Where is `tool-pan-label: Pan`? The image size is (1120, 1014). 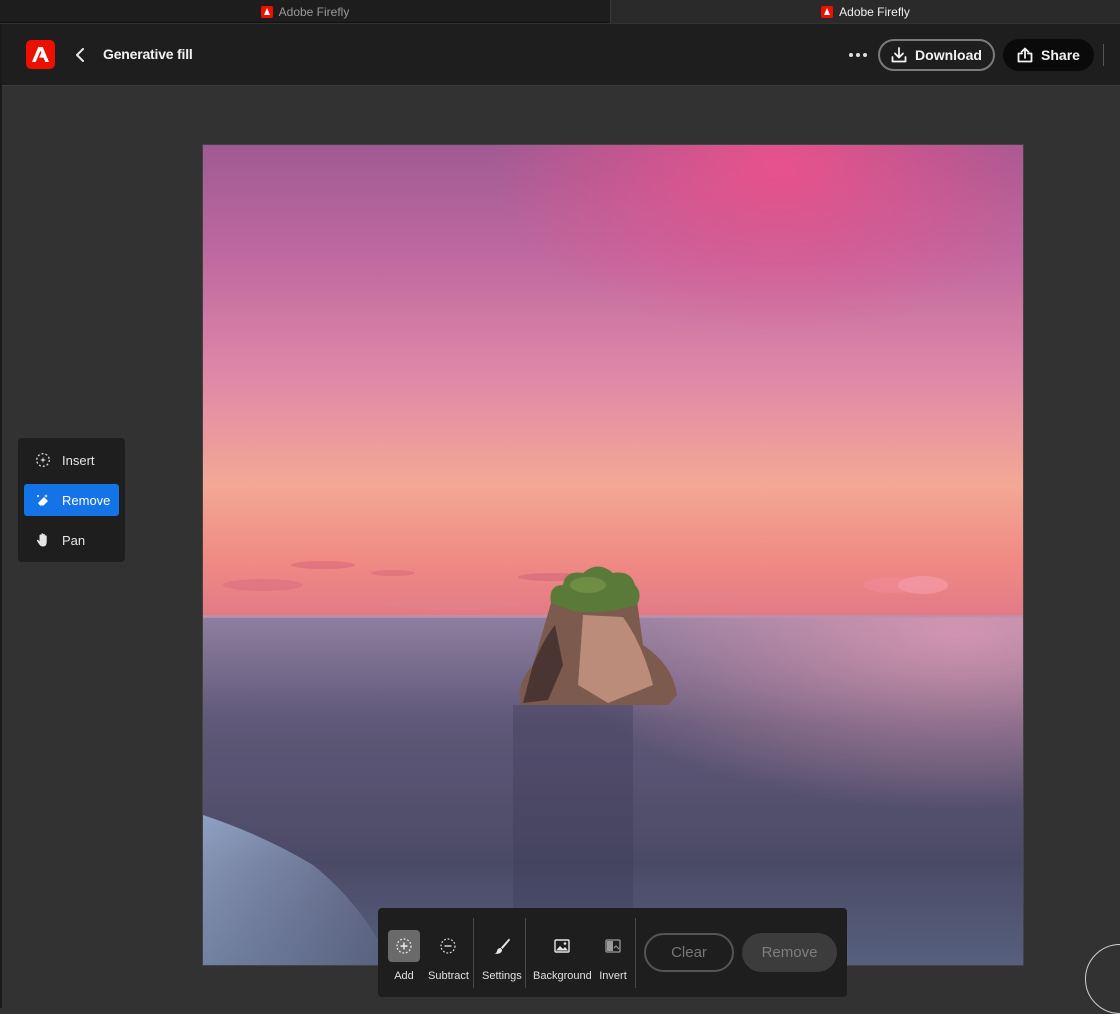
tool-pan-label: Pan is located at coordinates (74, 540).